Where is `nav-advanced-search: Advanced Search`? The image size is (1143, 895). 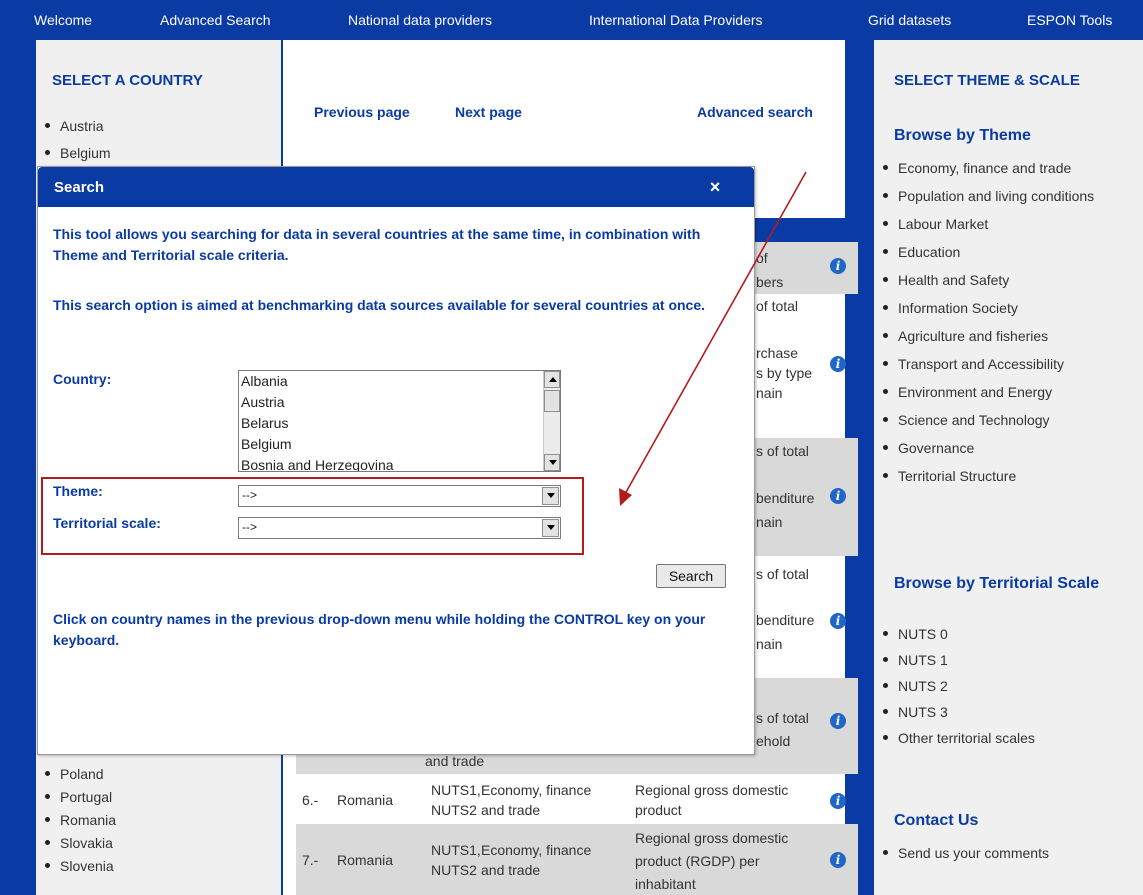
nav-advanced-search: Advanced Search is located at coordinates (215, 20).